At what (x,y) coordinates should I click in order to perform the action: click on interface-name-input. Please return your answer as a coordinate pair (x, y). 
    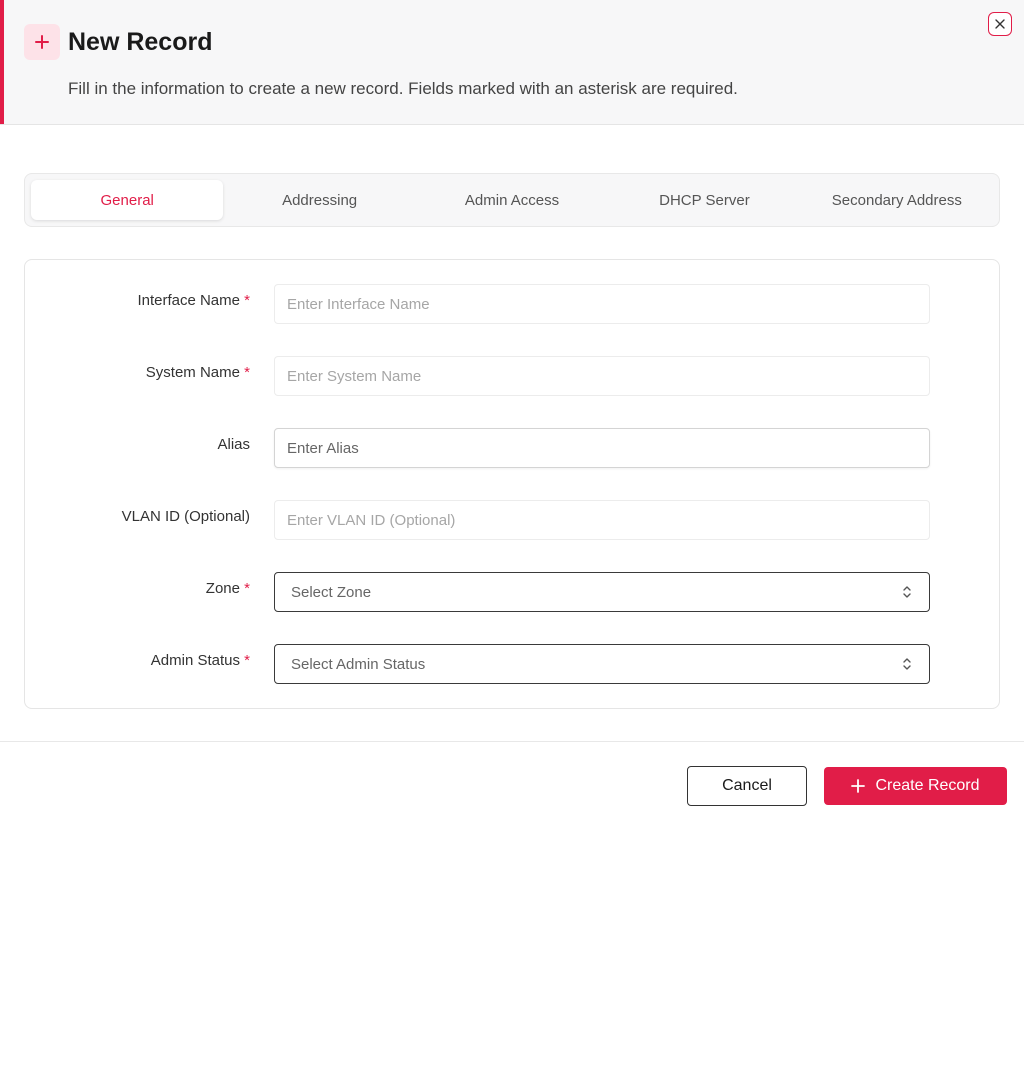
    Looking at the image, I should click on (602, 304).